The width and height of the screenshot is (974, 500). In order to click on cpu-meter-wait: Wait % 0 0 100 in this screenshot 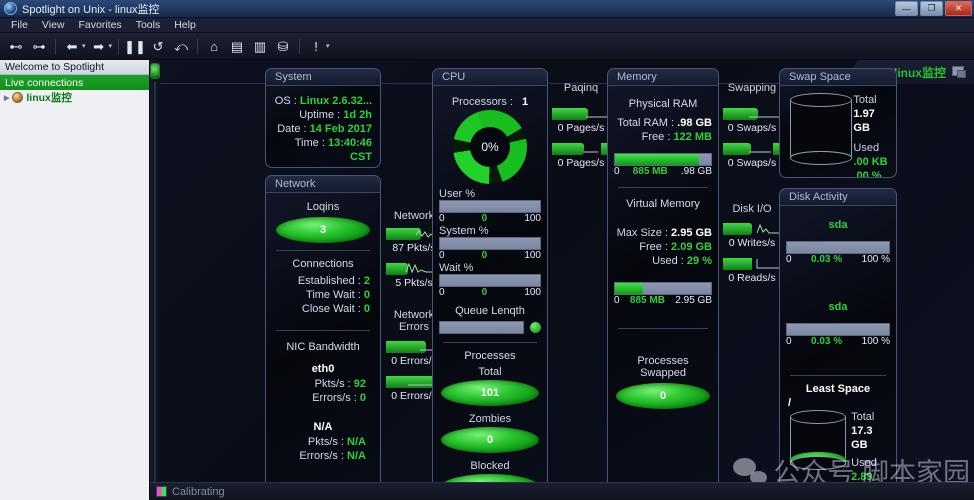, I will do `click(490, 280)`.